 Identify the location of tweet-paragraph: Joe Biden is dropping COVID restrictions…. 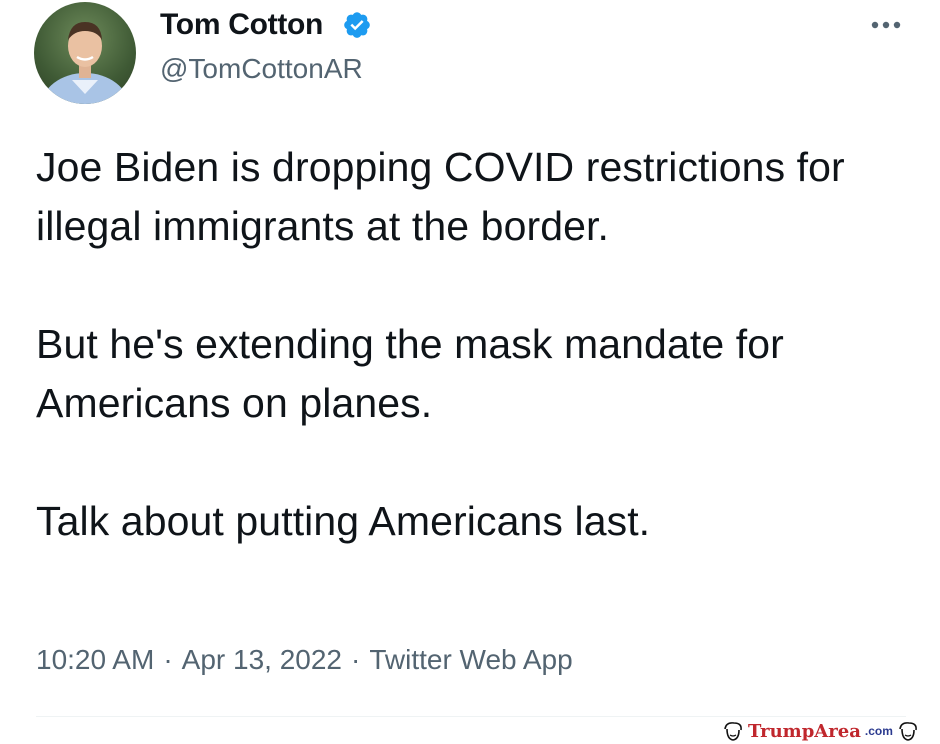
(440, 196).